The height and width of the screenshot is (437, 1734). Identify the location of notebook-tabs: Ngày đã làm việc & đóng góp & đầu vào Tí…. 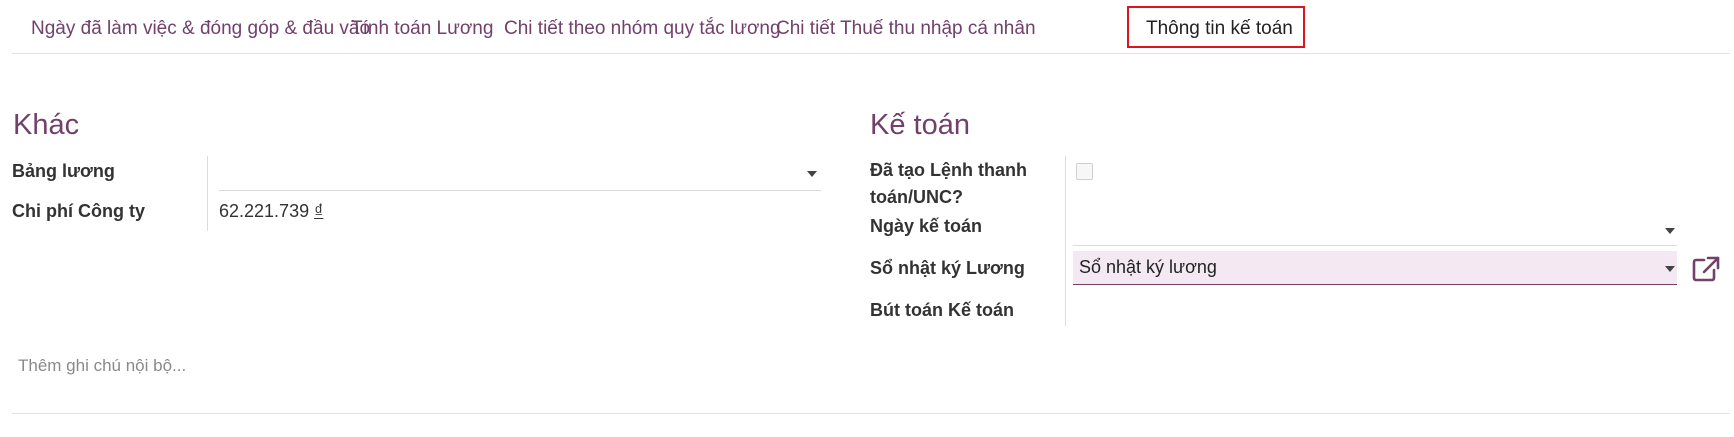
(871, 27).